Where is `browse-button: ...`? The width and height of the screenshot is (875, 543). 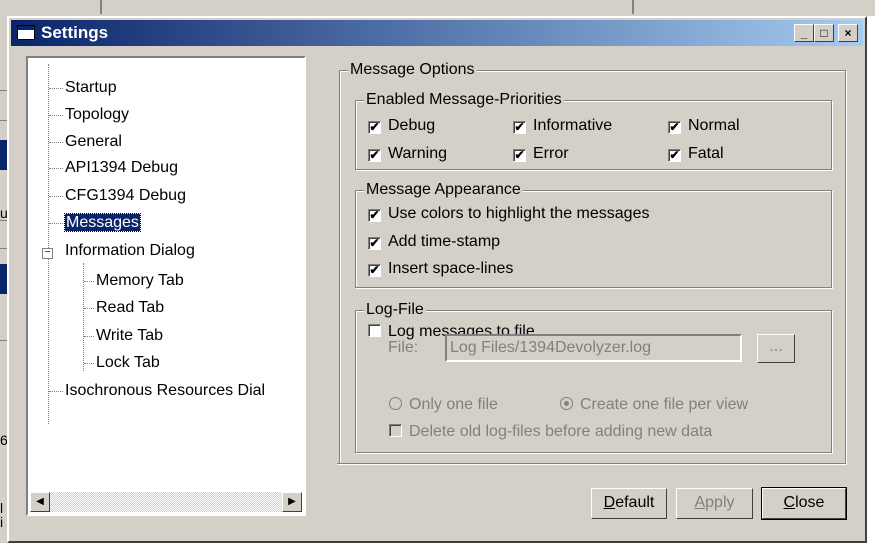
browse-button: ... is located at coordinates (776, 348).